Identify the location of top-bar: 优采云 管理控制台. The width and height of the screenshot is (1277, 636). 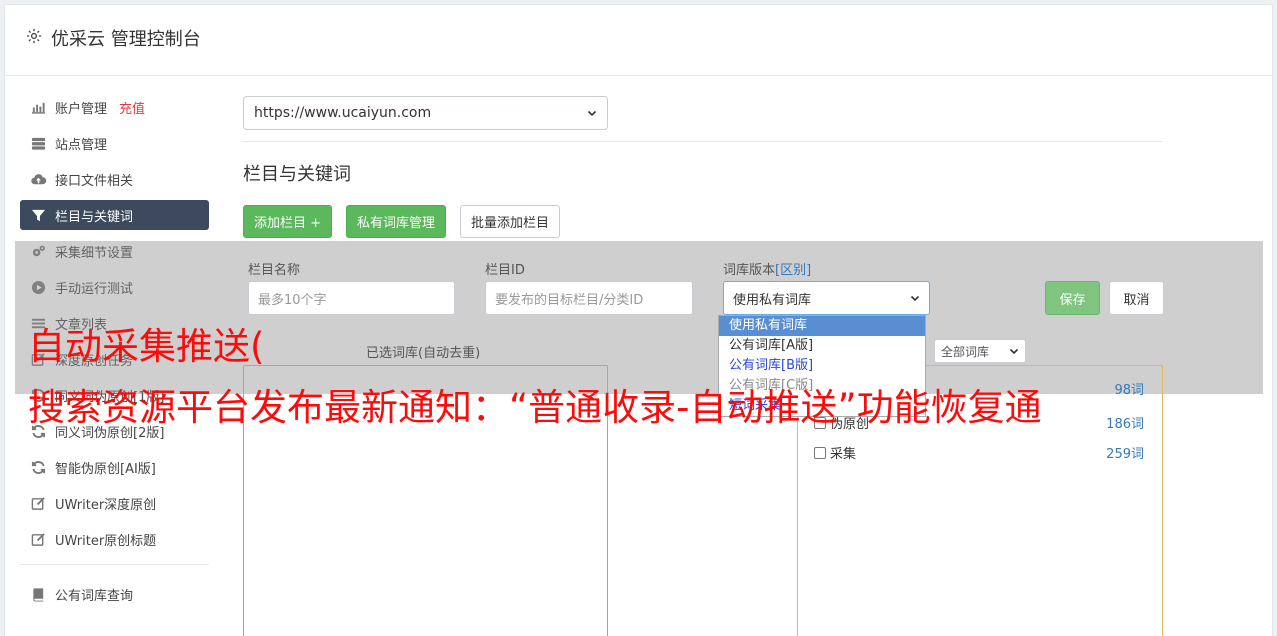
(638, 40).